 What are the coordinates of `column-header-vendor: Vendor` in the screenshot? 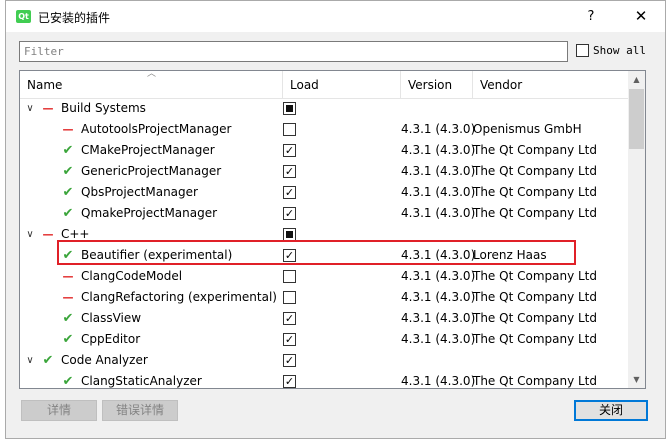 It's located at (550, 85).